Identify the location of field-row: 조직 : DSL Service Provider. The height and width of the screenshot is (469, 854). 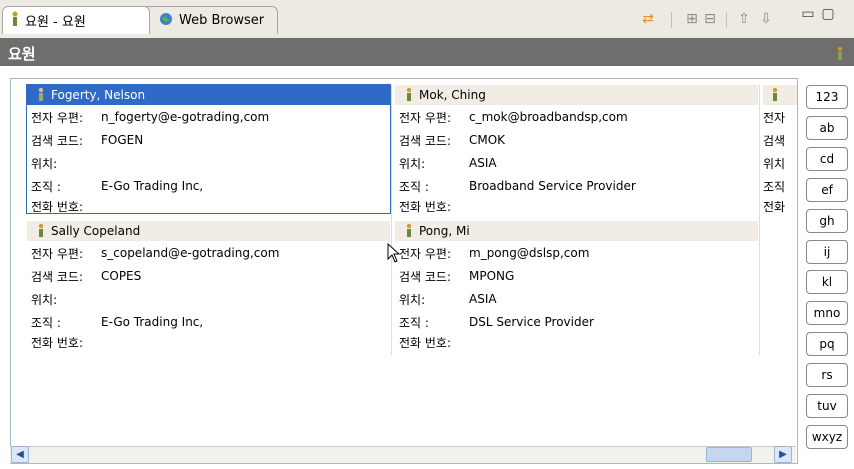
(579, 322).